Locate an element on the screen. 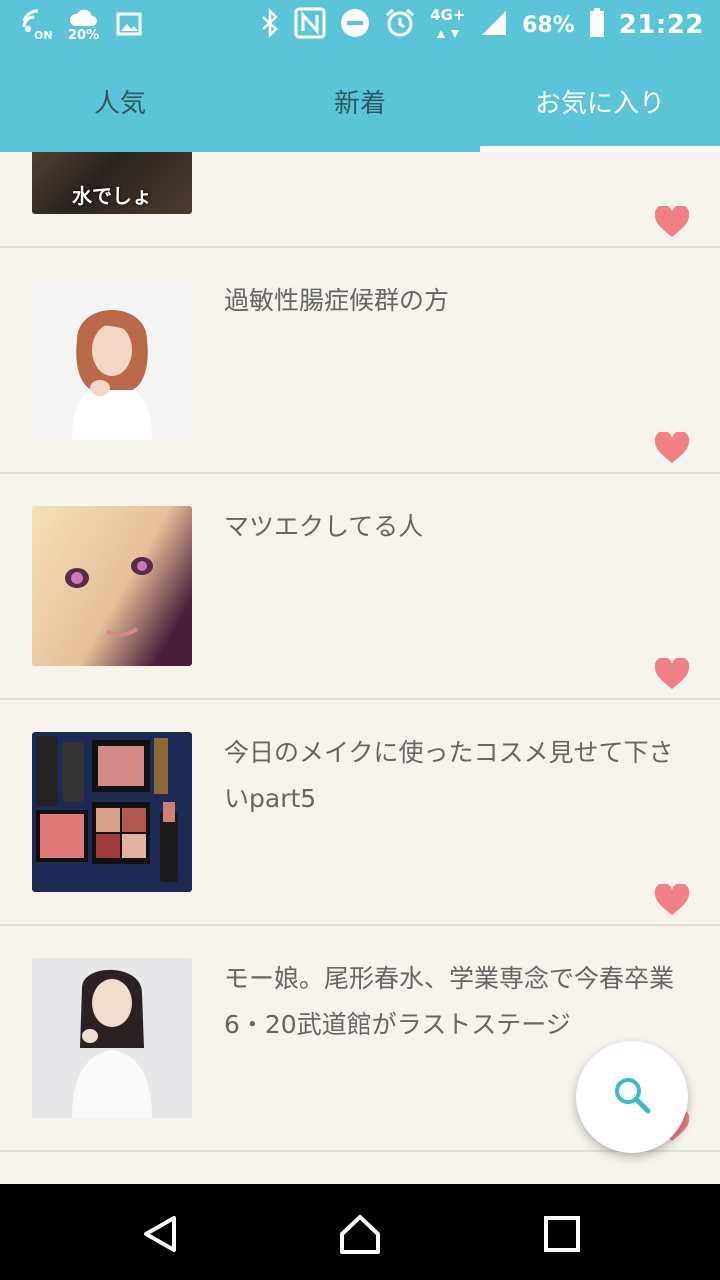 The width and height of the screenshot is (720, 1280). weather-icon: 20% is located at coordinates (85, 26).